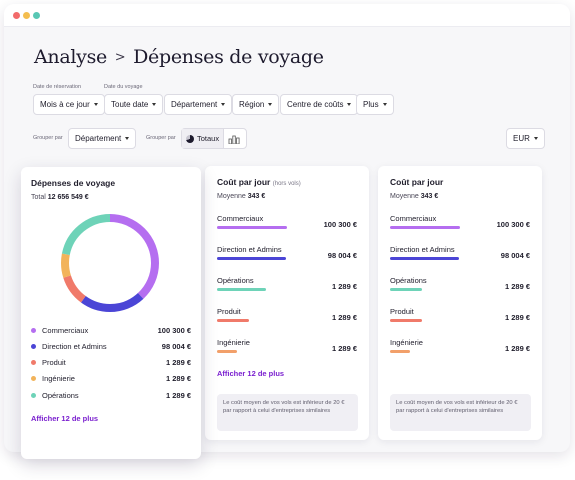 This screenshot has width=575, height=480. What do you see at coordinates (26, 15) in the screenshot?
I see `minimize-window-dot` at bounding box center [26, 15].